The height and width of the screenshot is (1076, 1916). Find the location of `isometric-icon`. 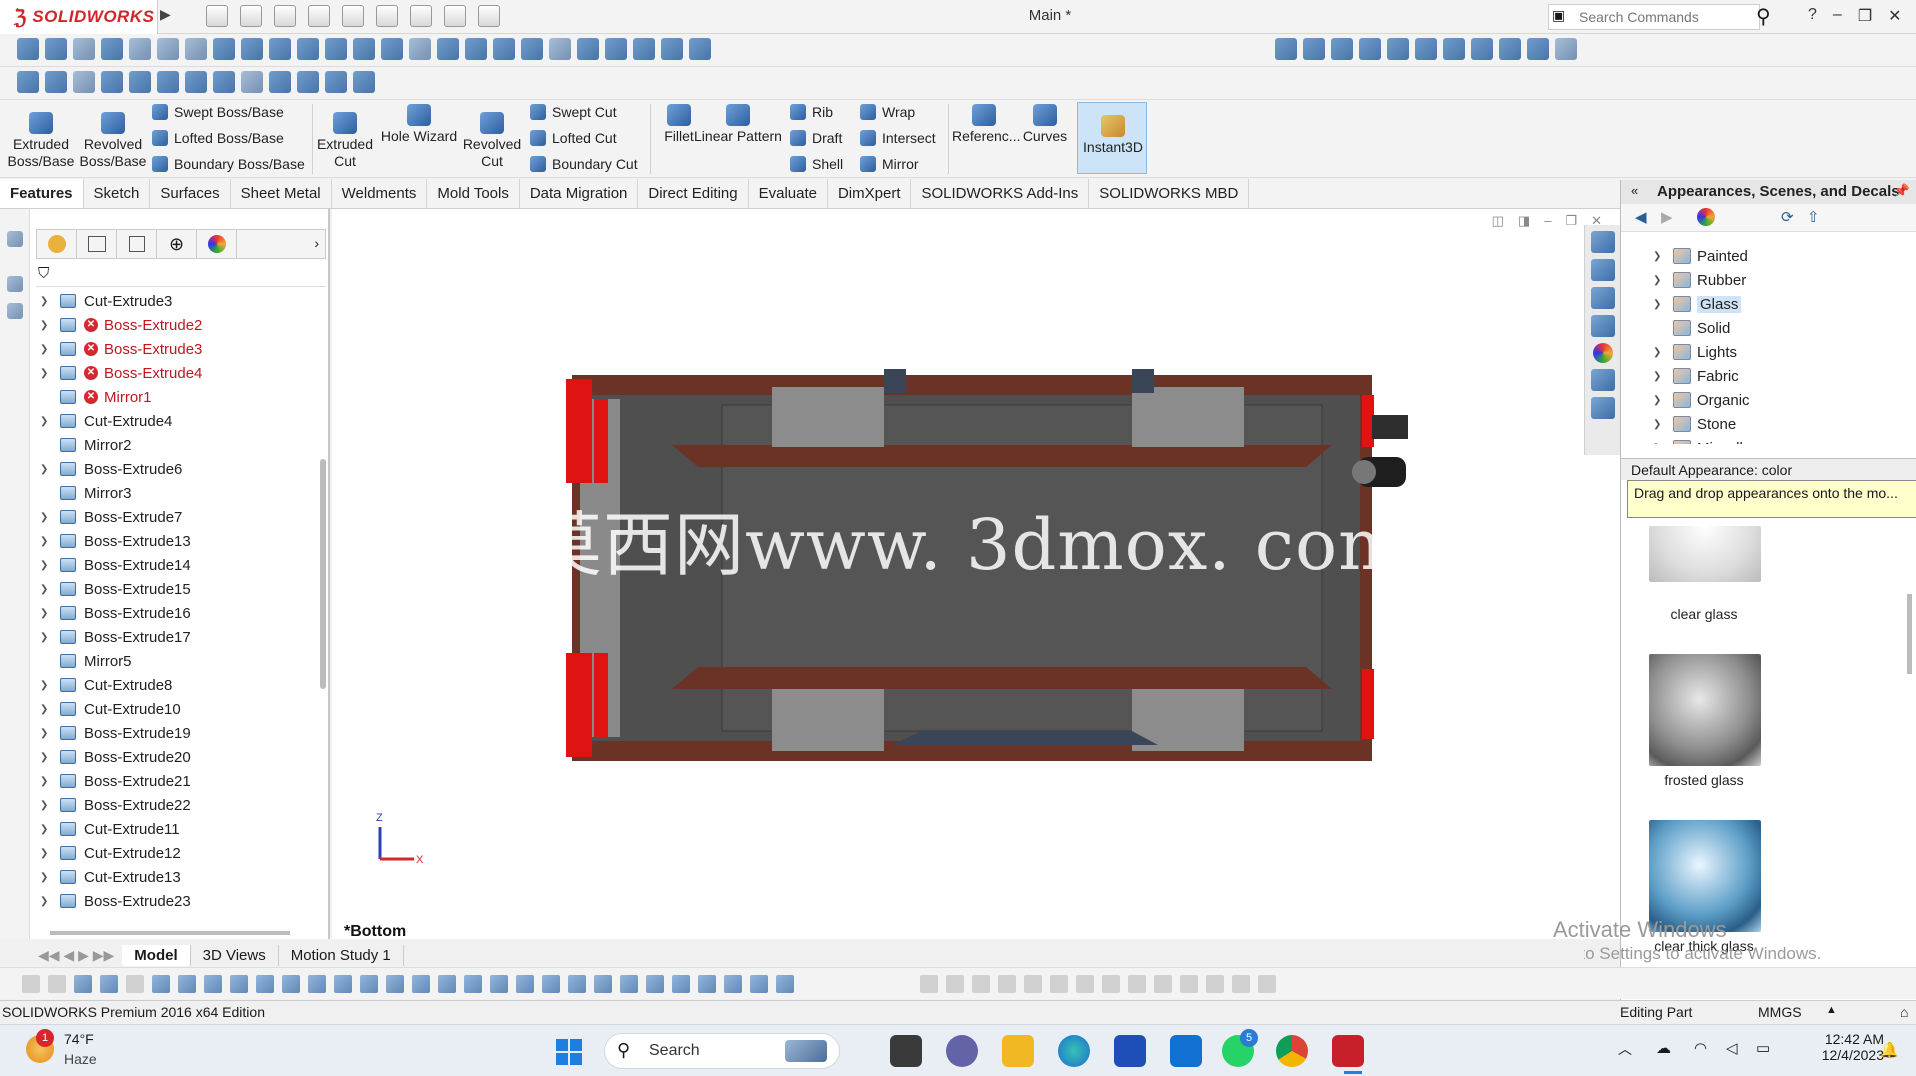

isometric-icon is located at coordinates (1482, 49).